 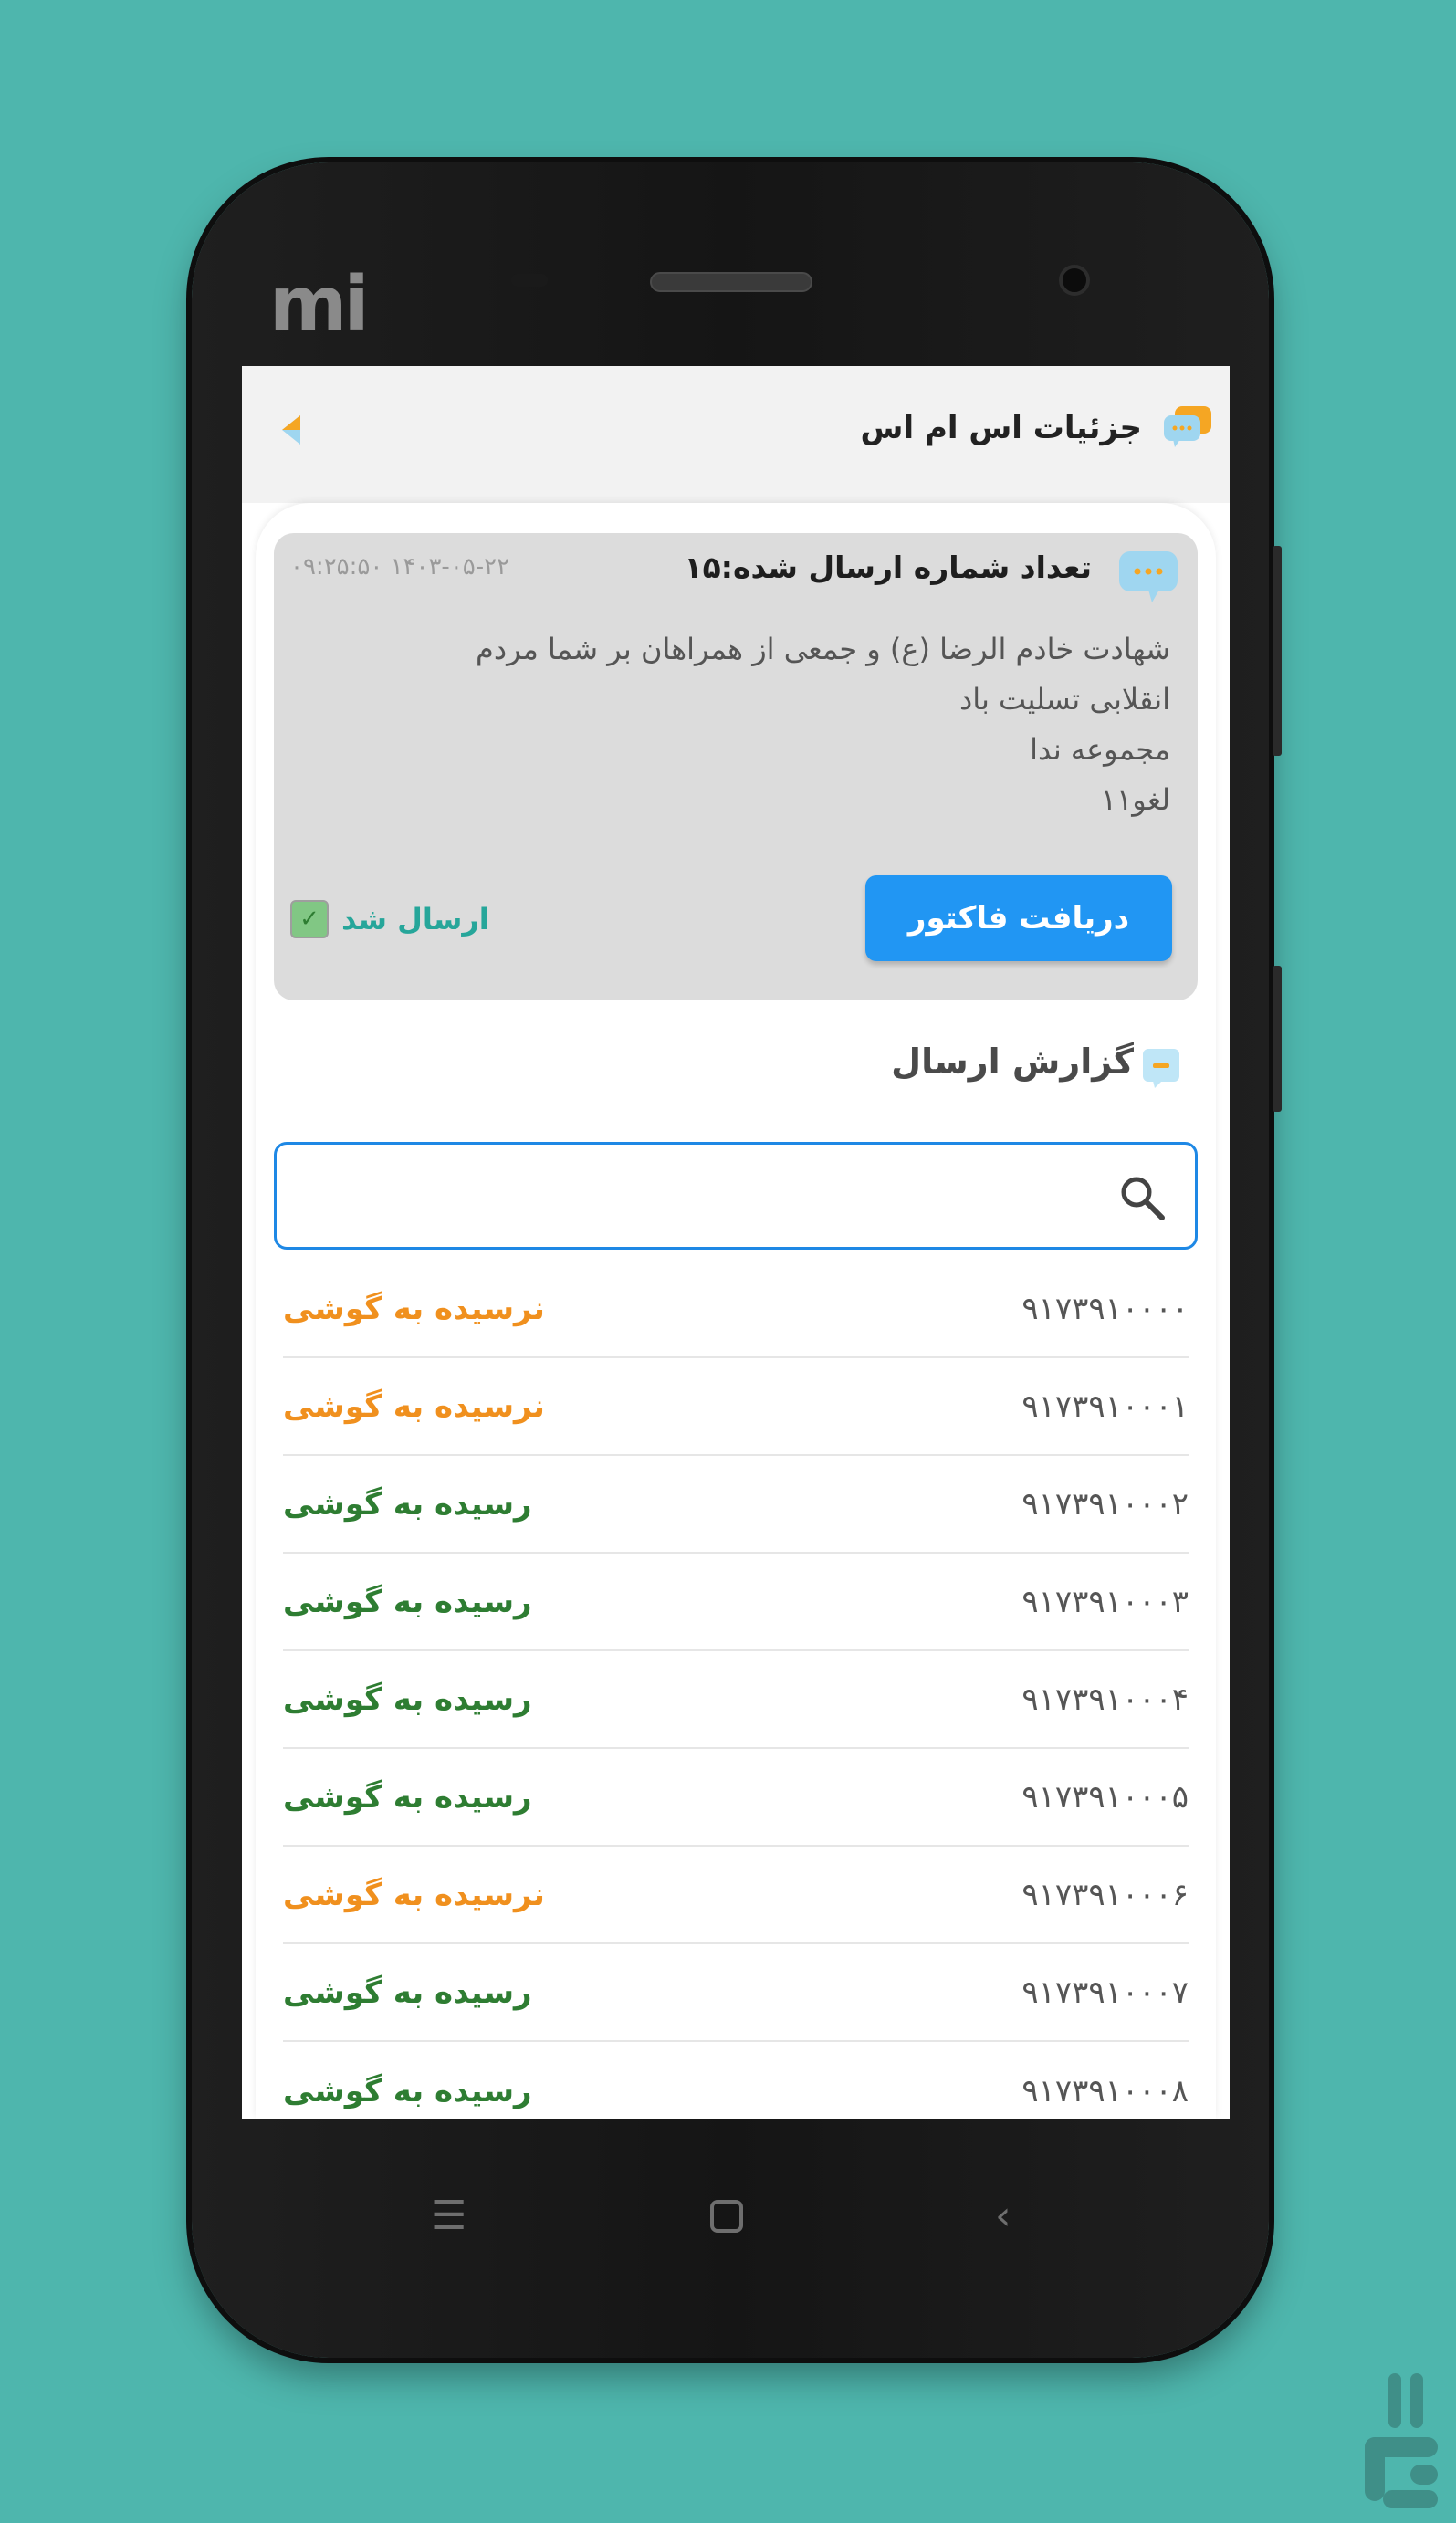 I want to click on get-invoice-button: دریافت فاکتور, so click(x=1018, y=918).